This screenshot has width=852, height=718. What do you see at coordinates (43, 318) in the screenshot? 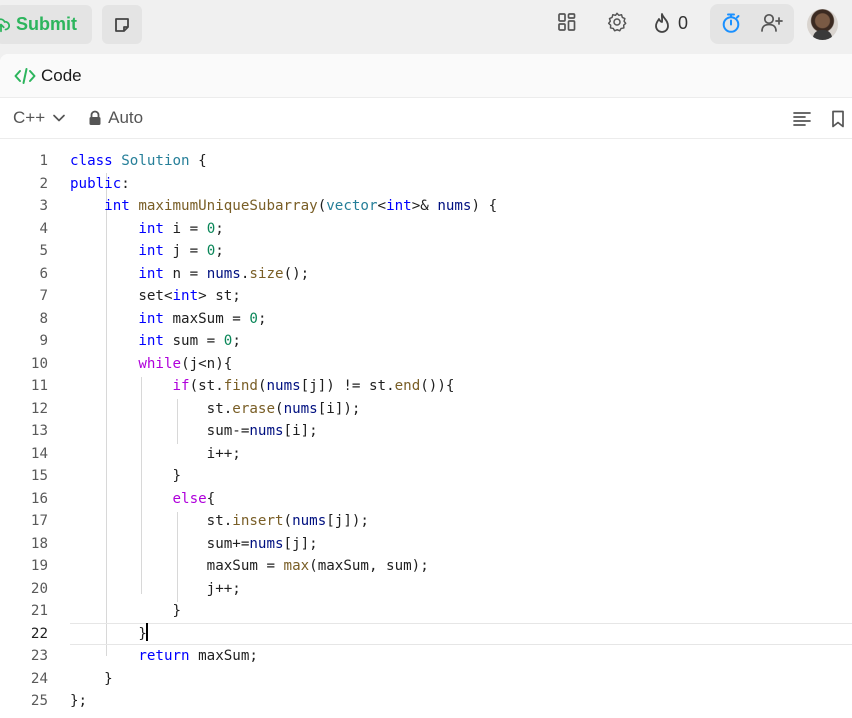
I see `line-number: 8` at bounding box center [43, 318].